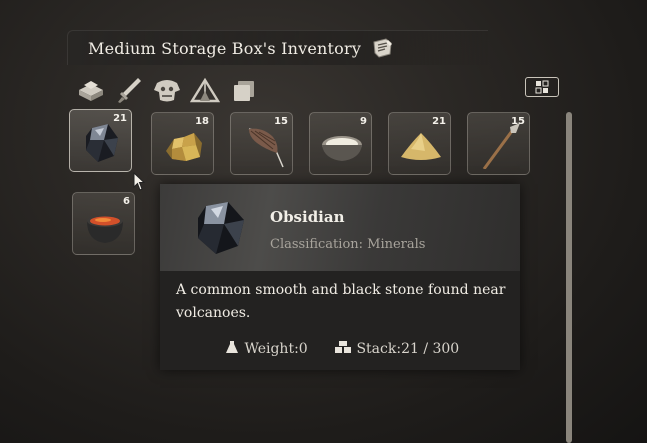  What do you see at coordinates (342, 148) in the screenshot?
I see `bowl-icon` at bounding box center [342, 148].